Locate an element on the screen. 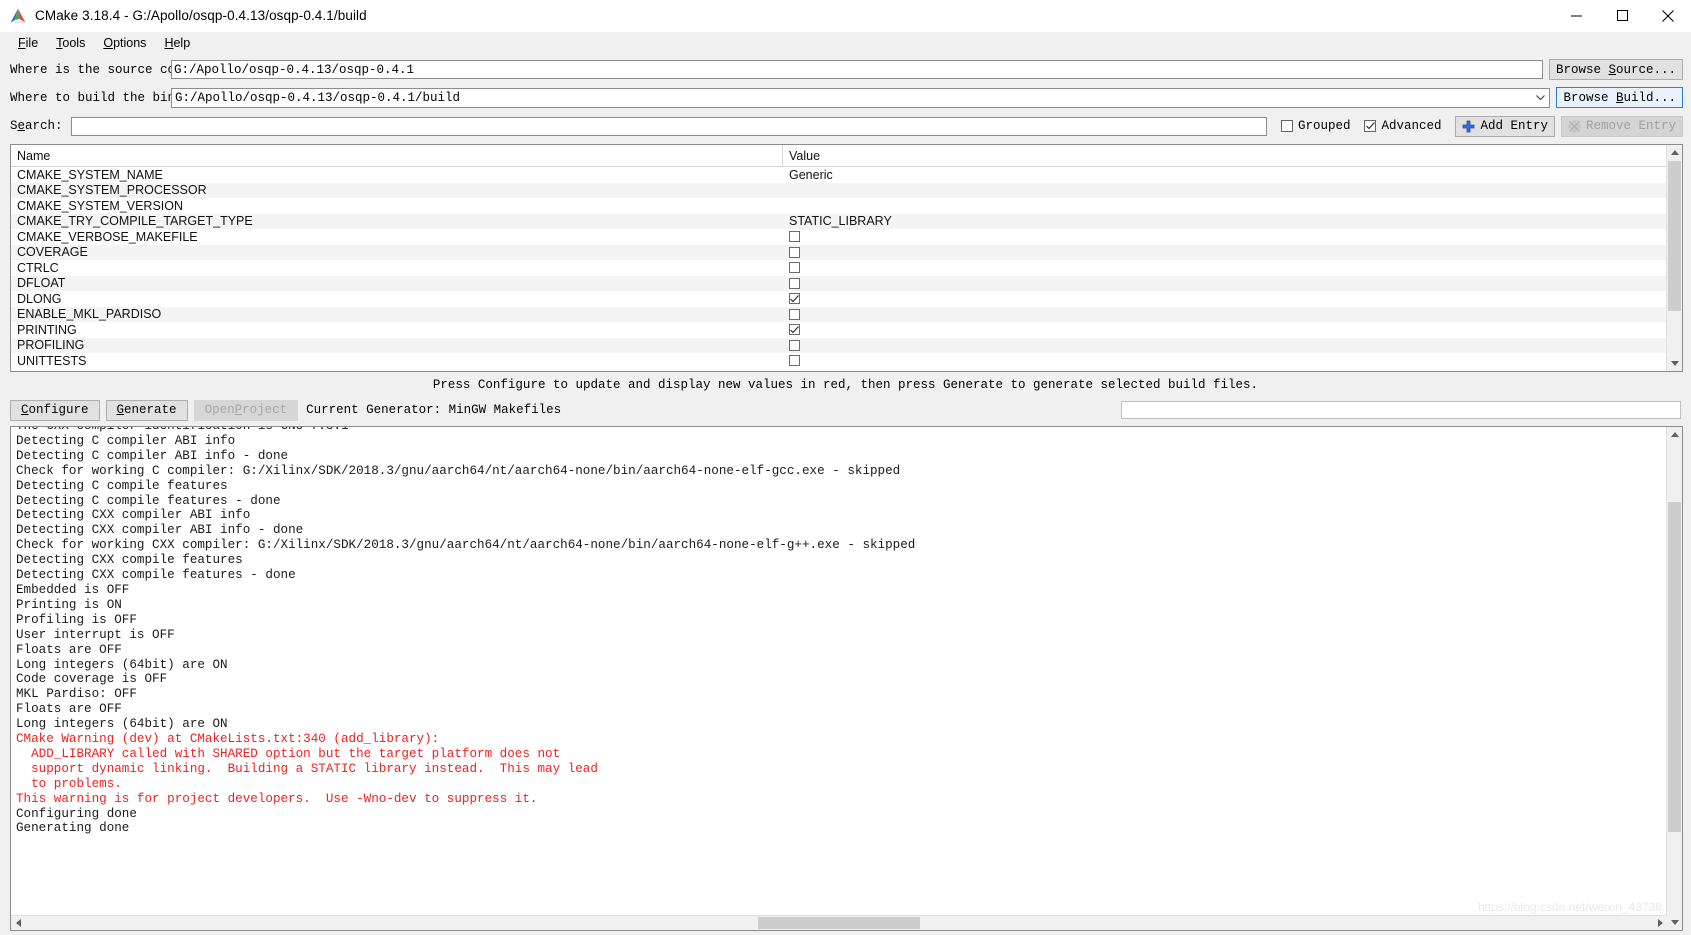 The image size is (1691, 935). menu-help-label-rest: elp is located at coordinates (182, 43).